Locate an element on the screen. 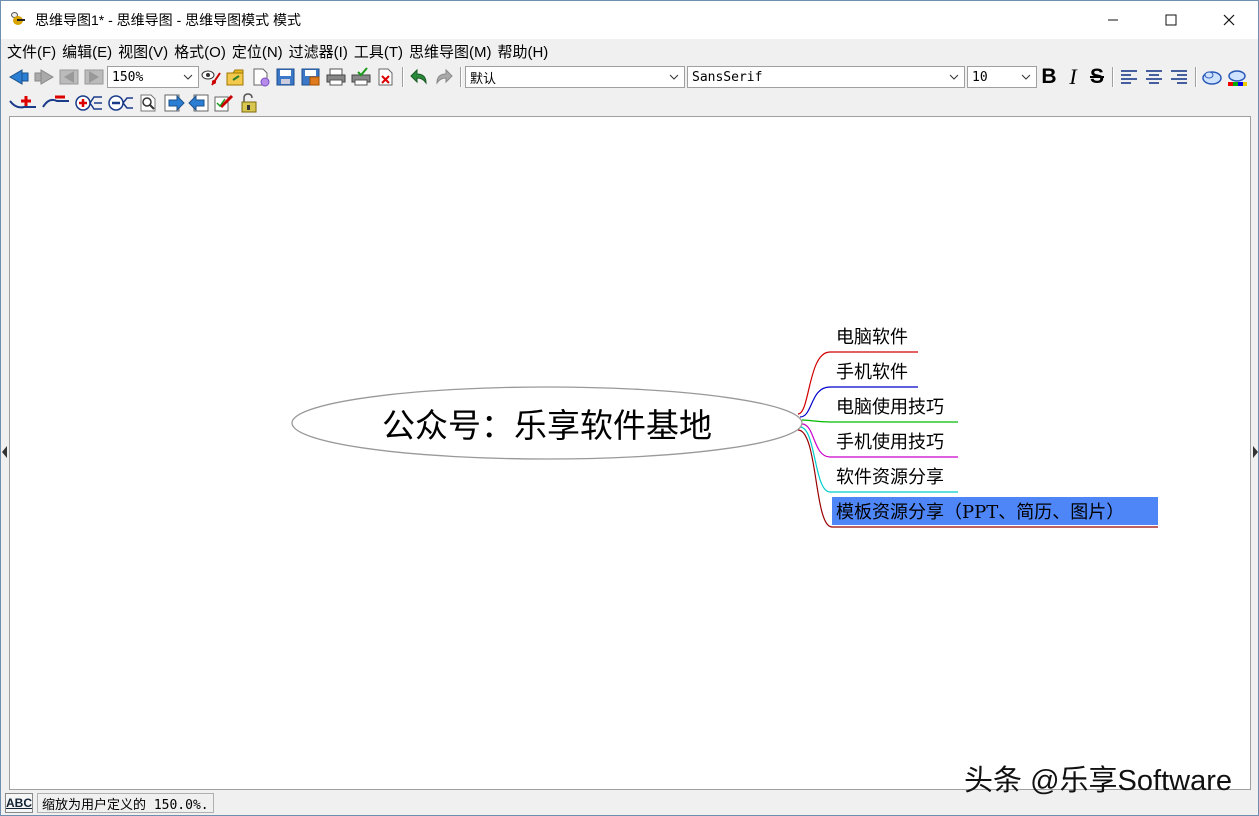 This screenshot has width=1259, height=816. cloud-button is located at coordinates (1212, 77).